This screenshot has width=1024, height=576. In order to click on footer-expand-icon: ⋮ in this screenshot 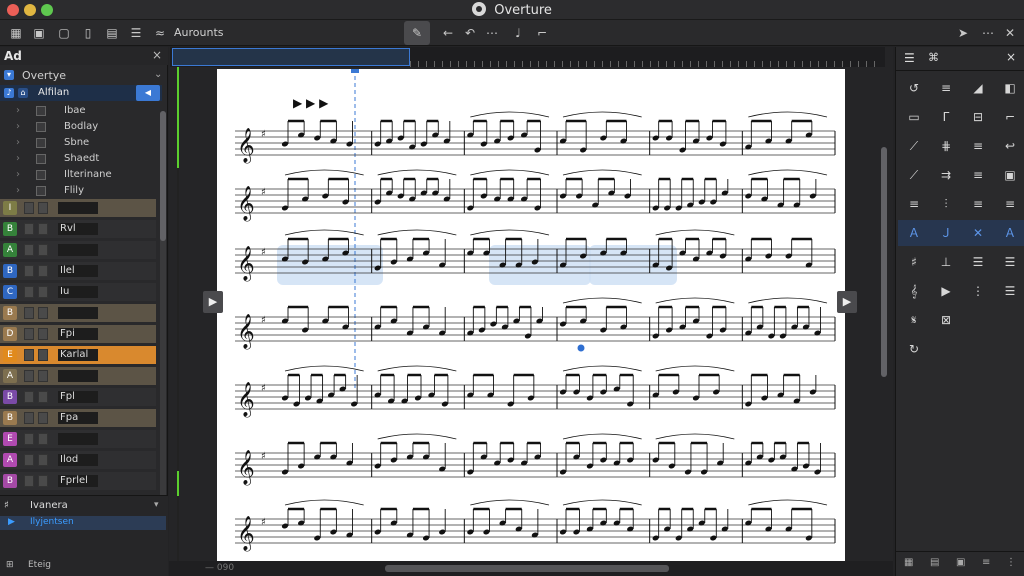, I will do `click(1011, 562)`.